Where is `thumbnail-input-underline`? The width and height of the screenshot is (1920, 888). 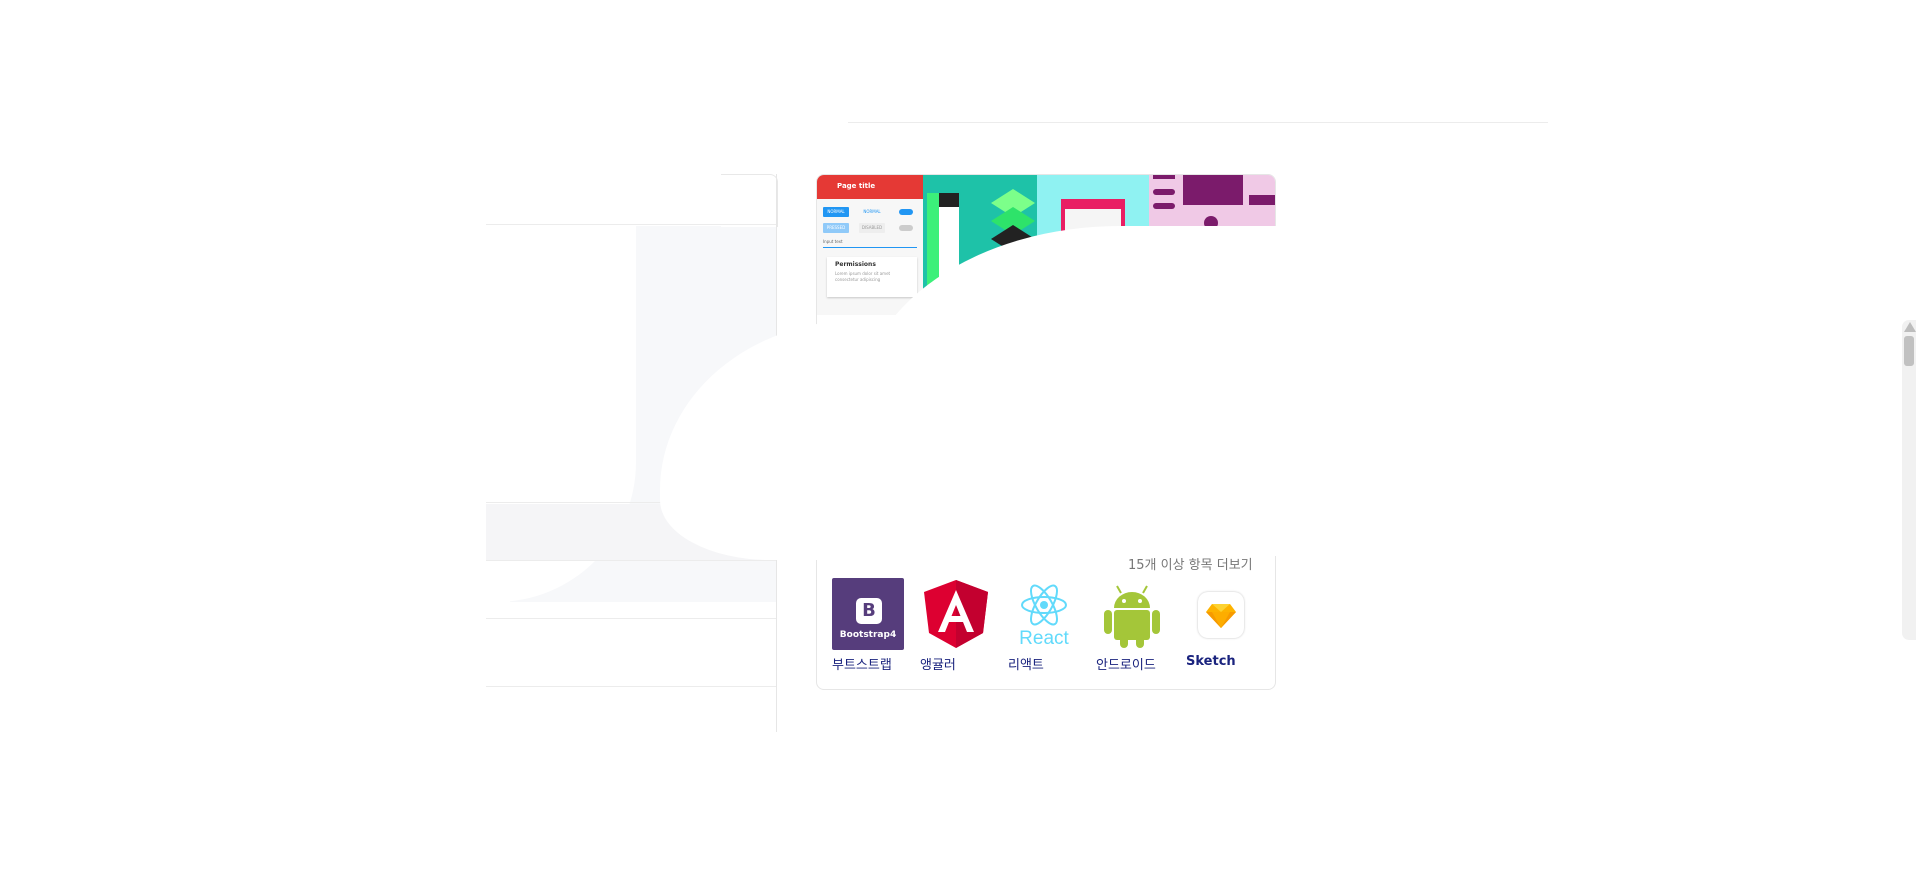 thumbnail-input-underline is located at coordinates (870, 247).